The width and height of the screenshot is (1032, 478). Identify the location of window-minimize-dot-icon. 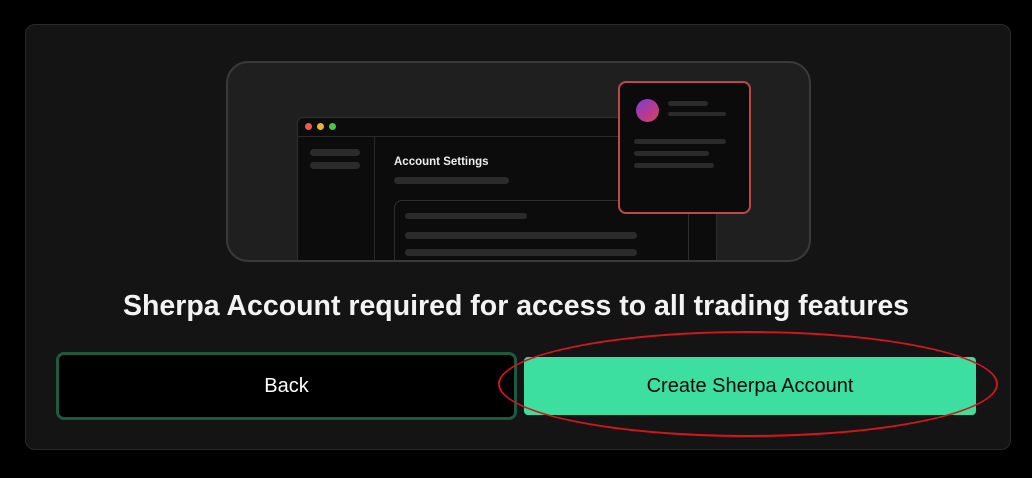
(320, 126).